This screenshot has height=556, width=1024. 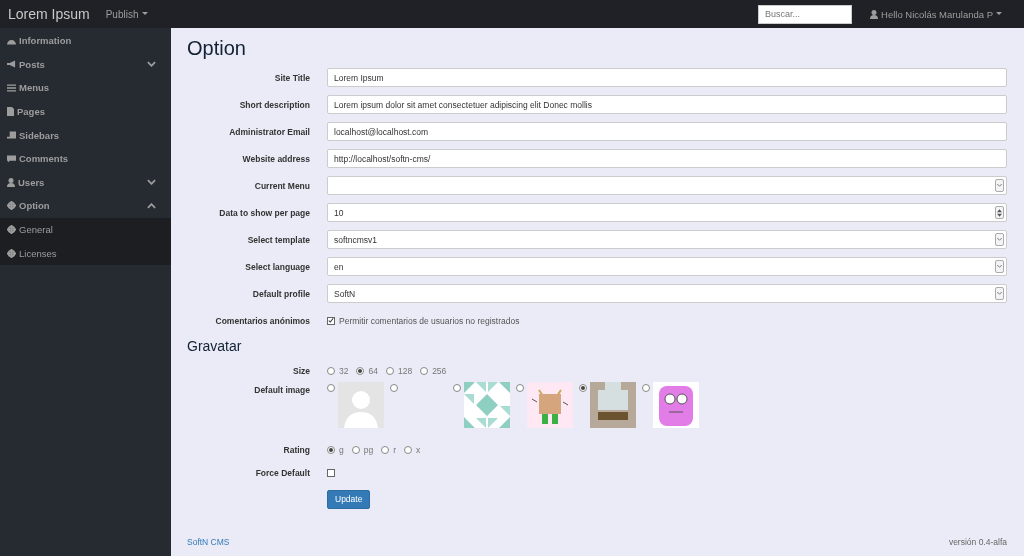 I want to click on sidebar-item: Sidebars, so click(x=85, y=135).